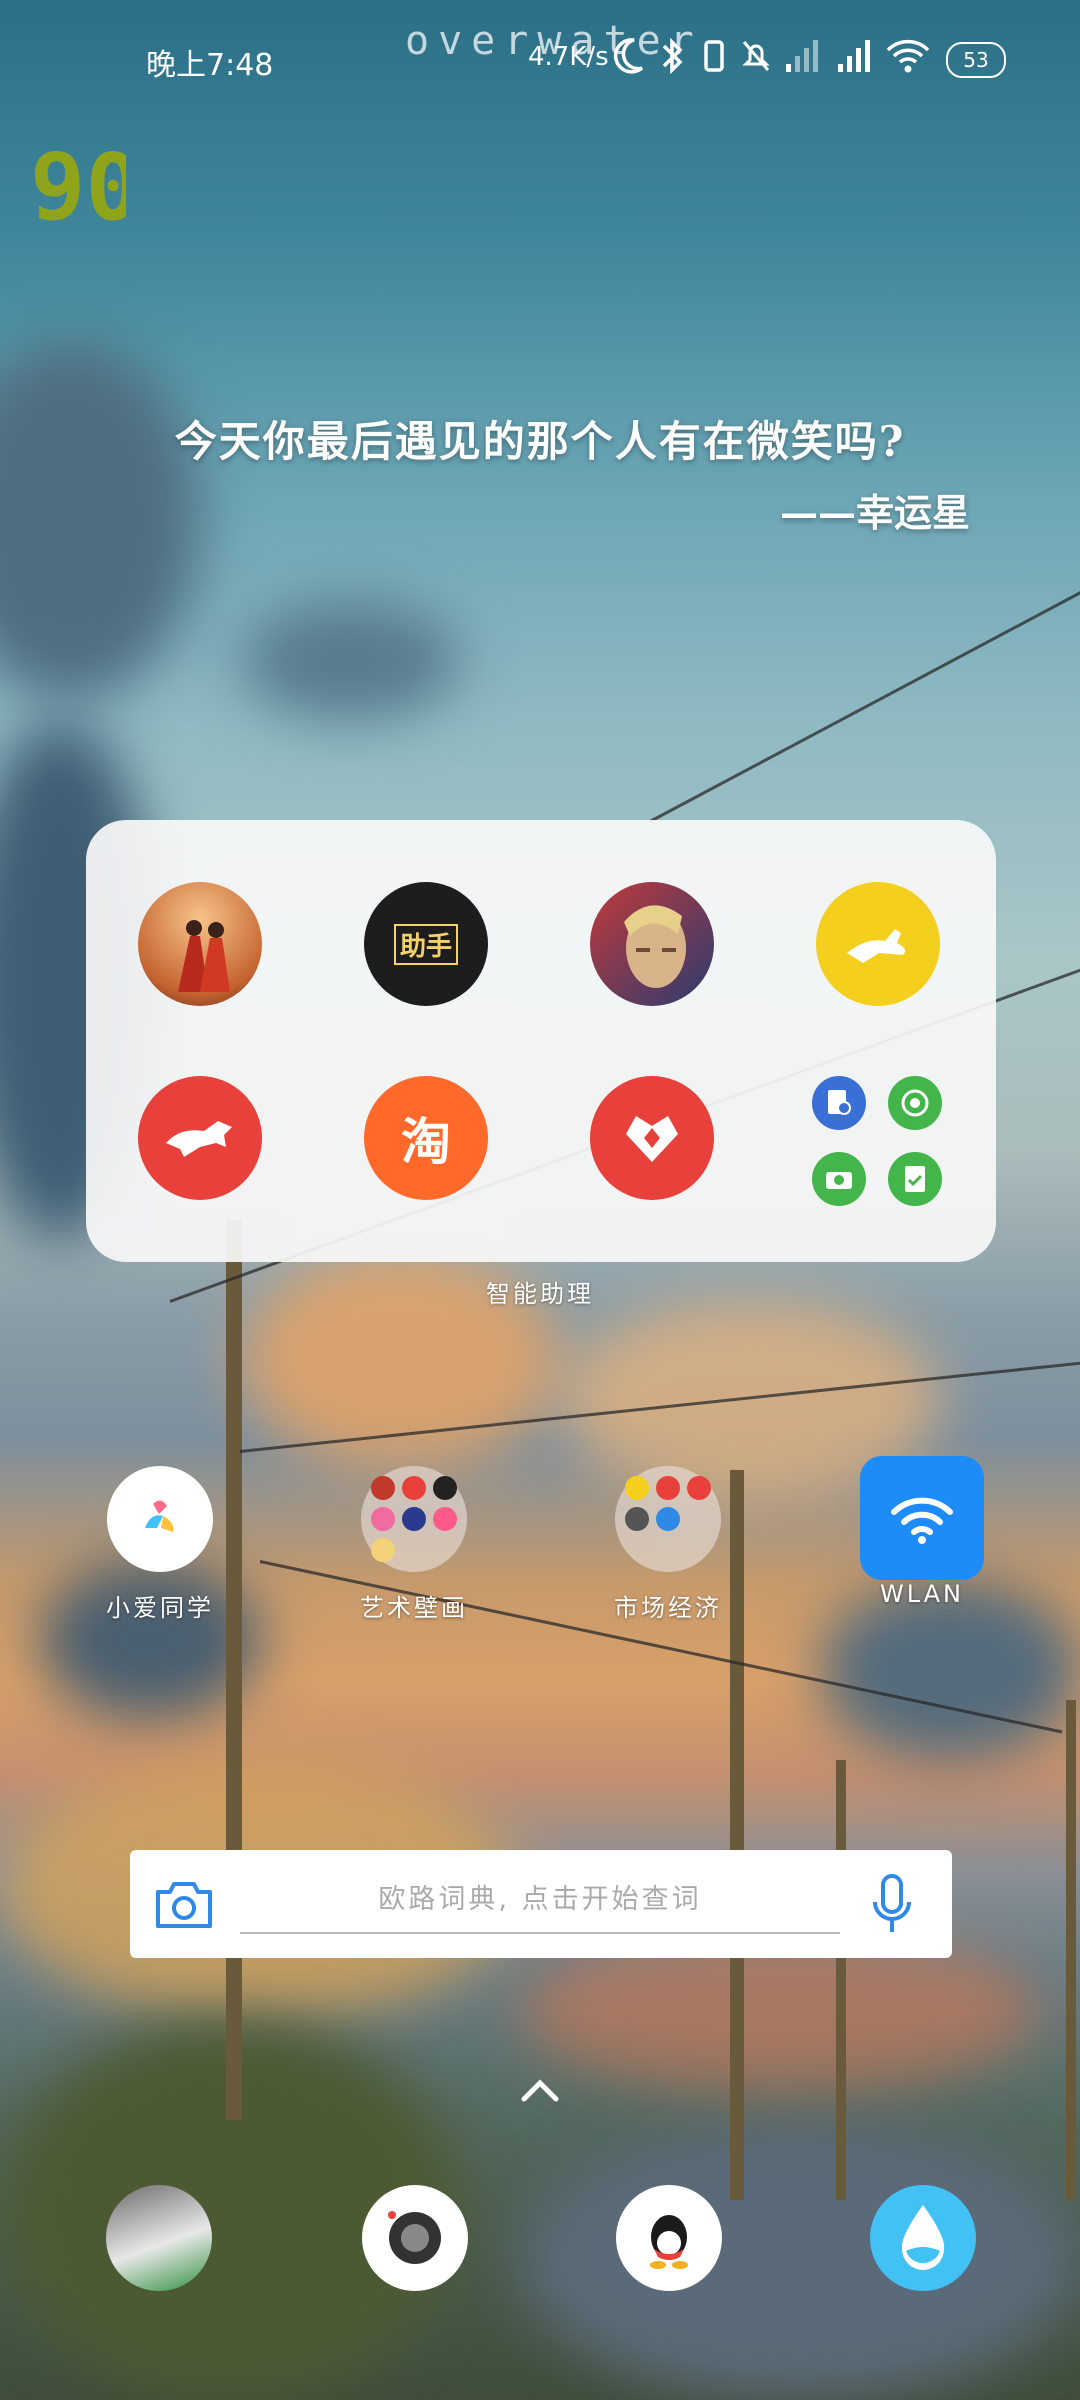 Image resolution: width=1080 pixels, height=2400 pixels. I want to click on battery-icon: 53, so click(976, 60).